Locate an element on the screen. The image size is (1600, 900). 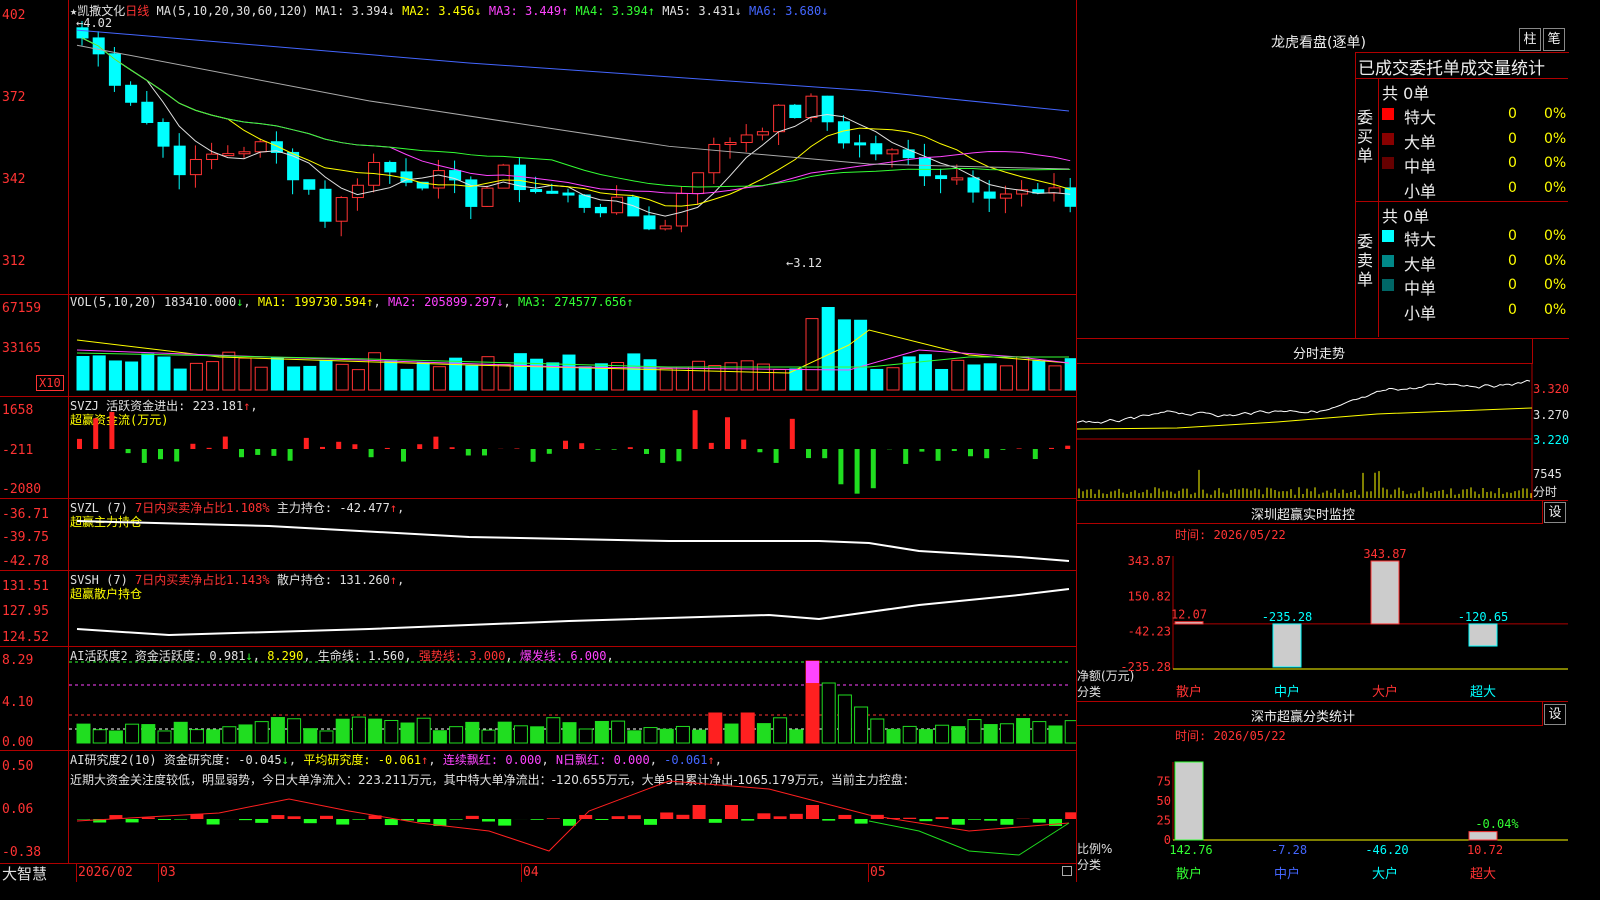
low-price-mark: ←3.12 is located at coordinates (804, 263).